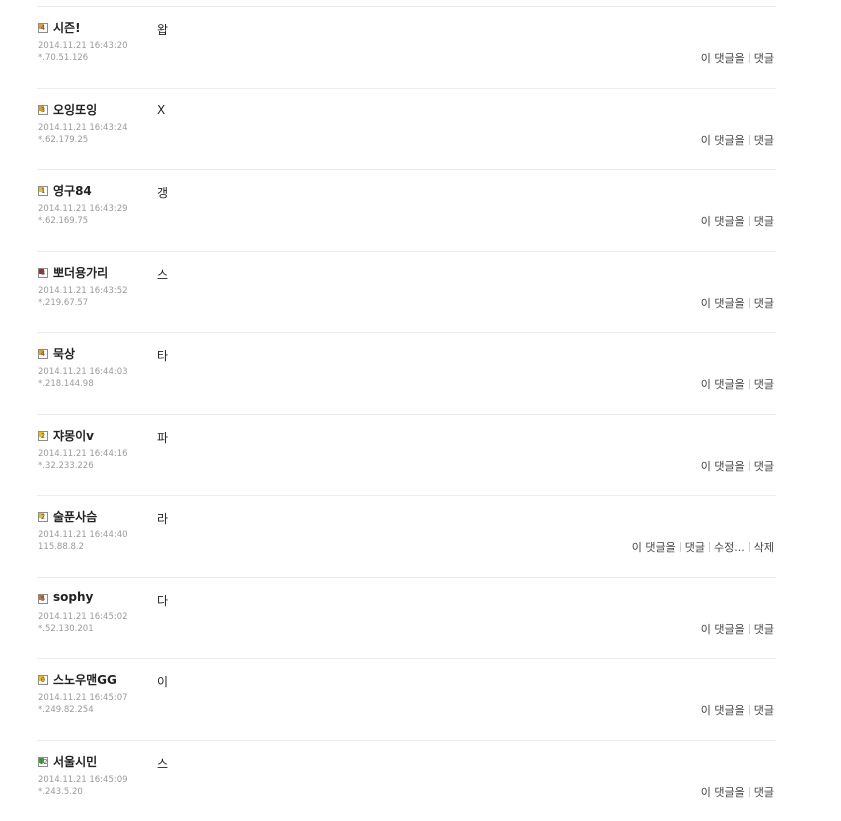  Describe the element at coordinates (60, 792) in the screenshot. I see `author-ip: *.243.5.20` at that location.